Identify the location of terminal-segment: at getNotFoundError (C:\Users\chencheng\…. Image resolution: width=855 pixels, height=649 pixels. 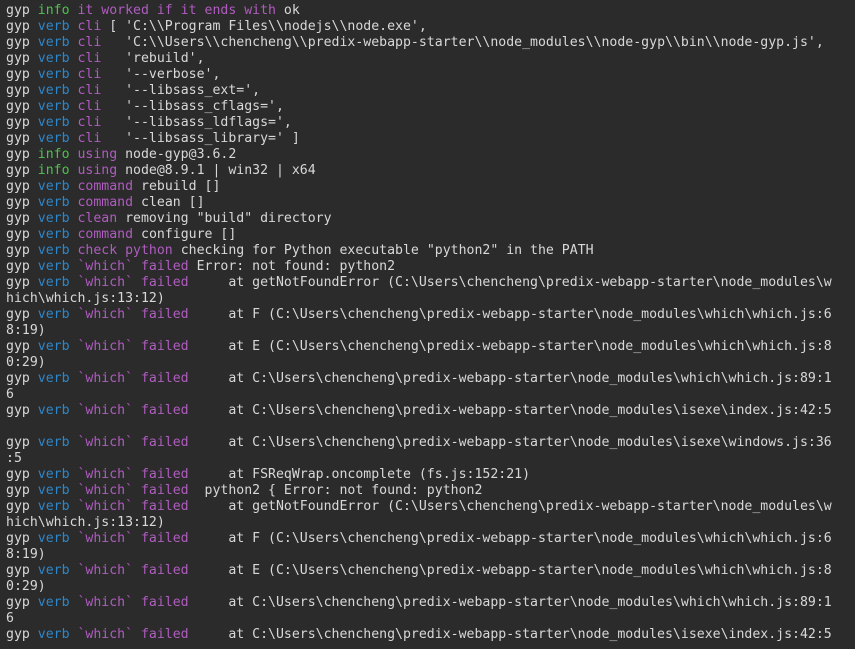
(514, 506).